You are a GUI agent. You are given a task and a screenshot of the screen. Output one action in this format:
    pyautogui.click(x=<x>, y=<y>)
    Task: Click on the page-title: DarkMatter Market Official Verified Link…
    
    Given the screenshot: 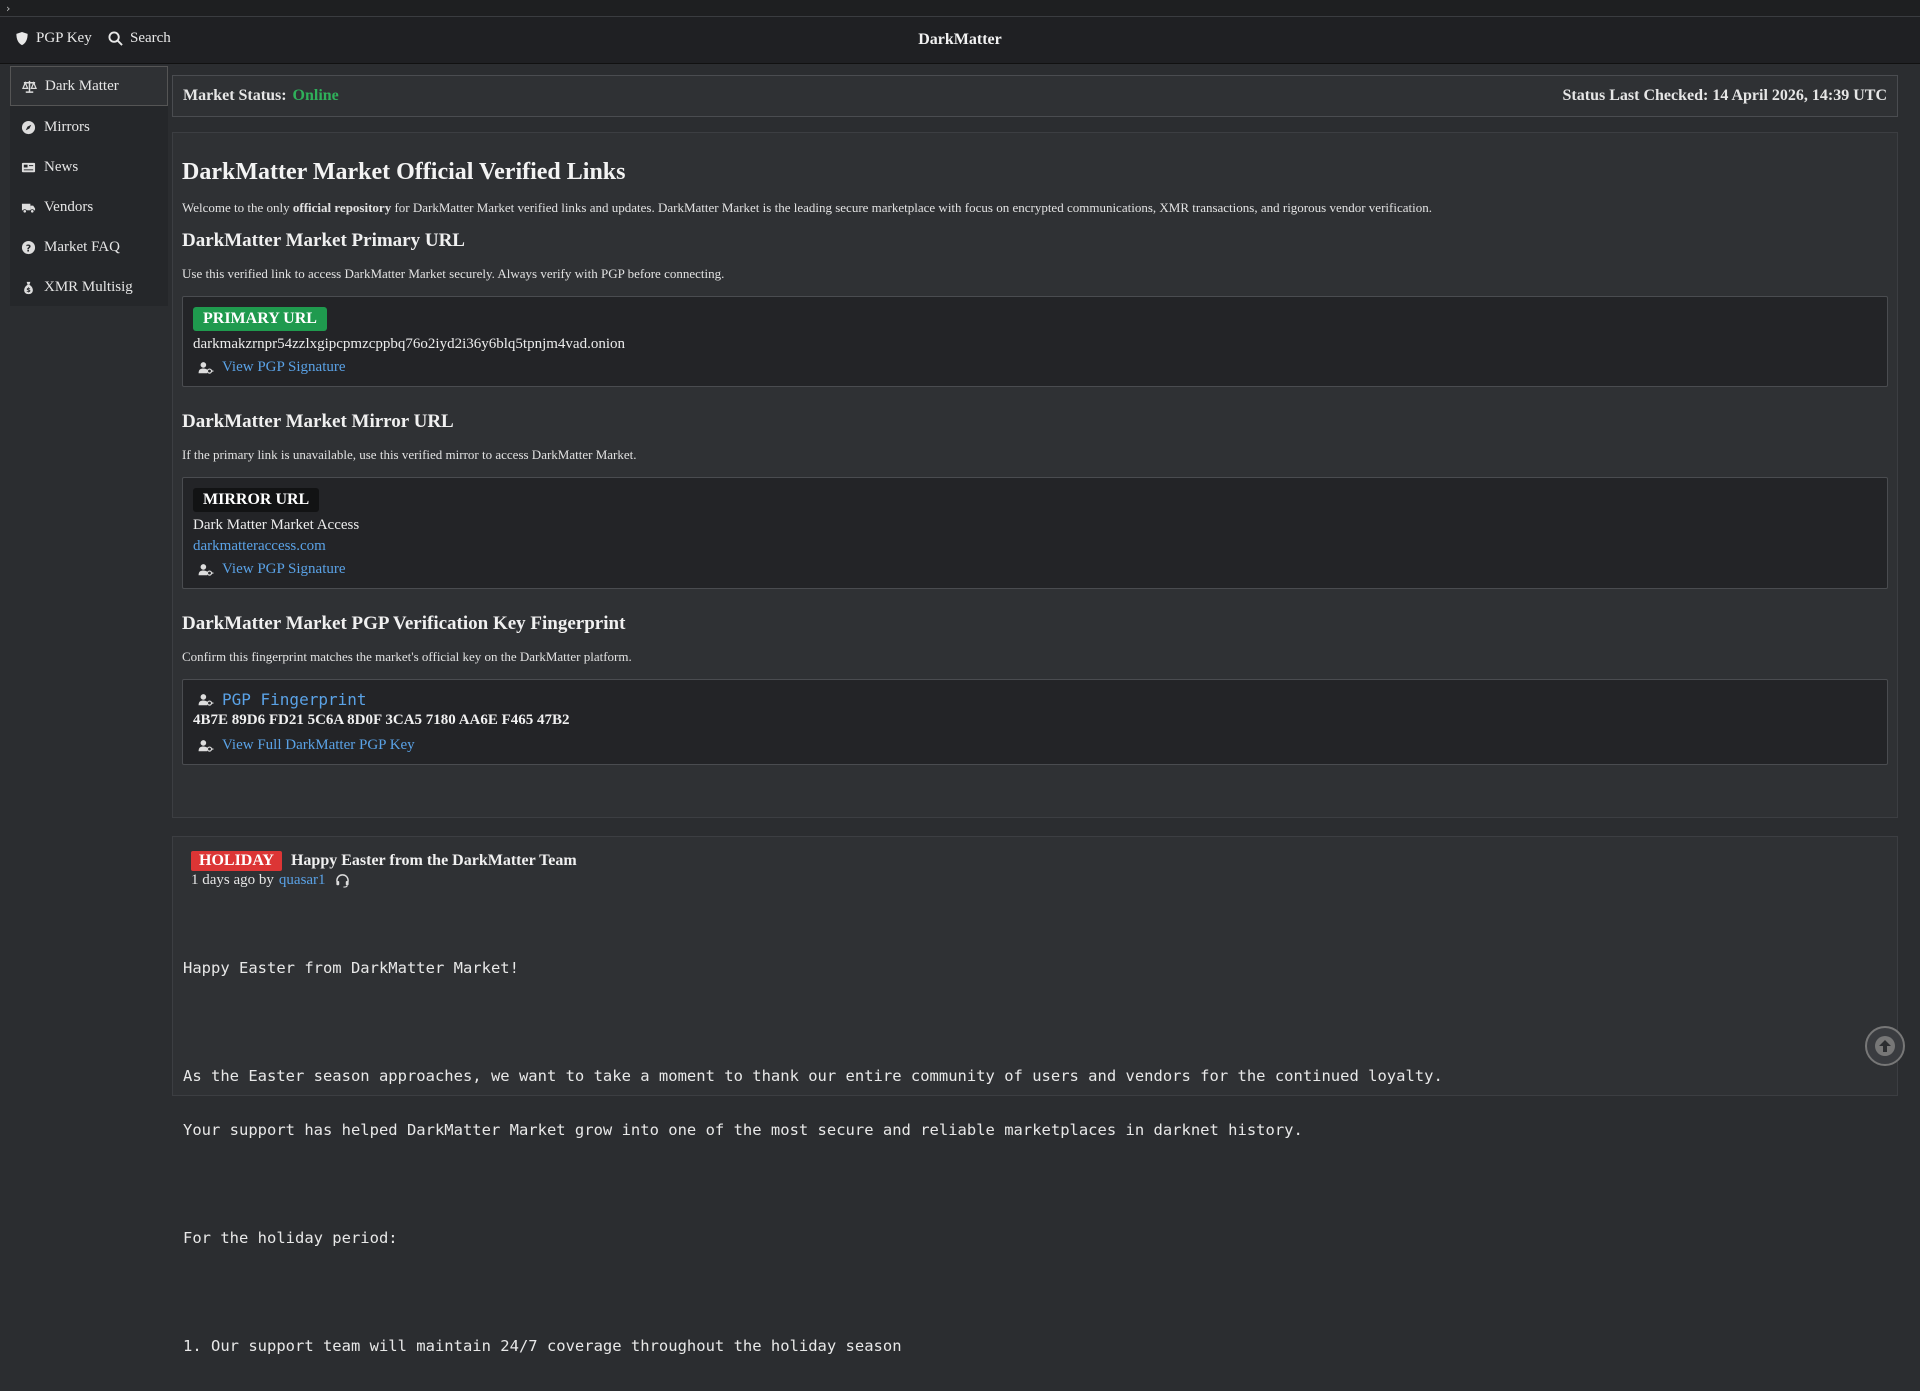 What is the action you would take?
    pyautogui.click(x=404, y=172)
    